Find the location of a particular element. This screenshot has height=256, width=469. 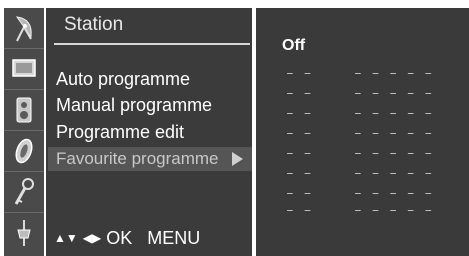

ok-key-label: OK is located at coordinates (119, 238).